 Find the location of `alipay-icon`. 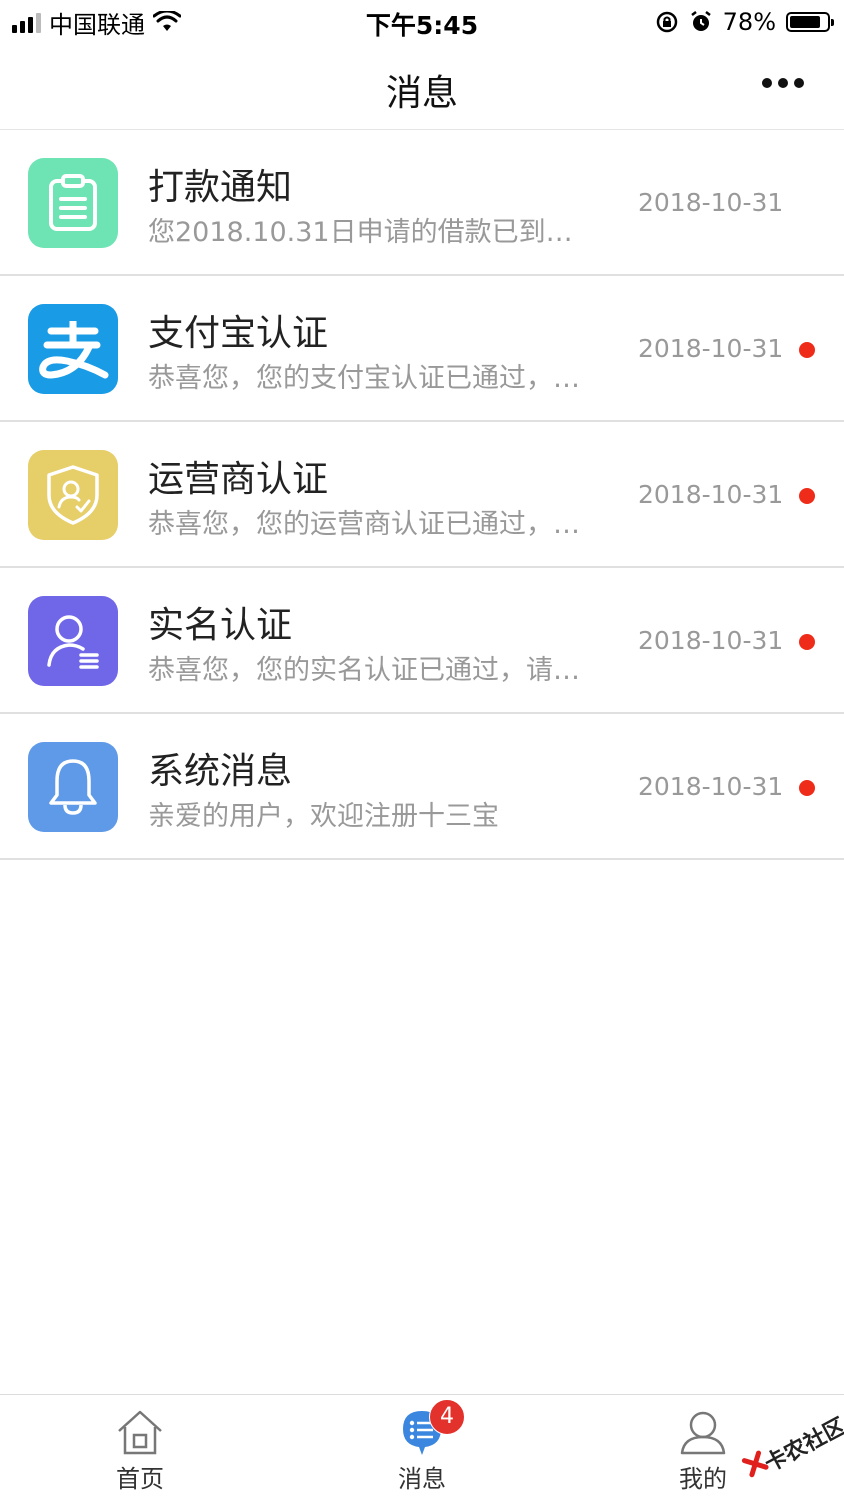

alipay-icon is located at coordinates (73, 349).